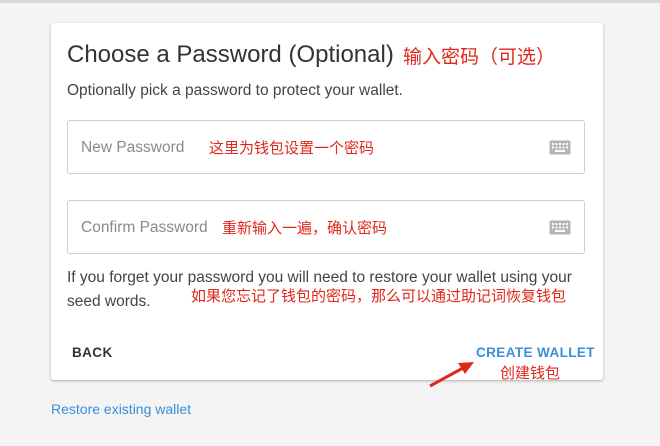  Describe the element at coordinates (133, 147) in the screenshot. I see `new-password-placeholder: New Password` at that location.